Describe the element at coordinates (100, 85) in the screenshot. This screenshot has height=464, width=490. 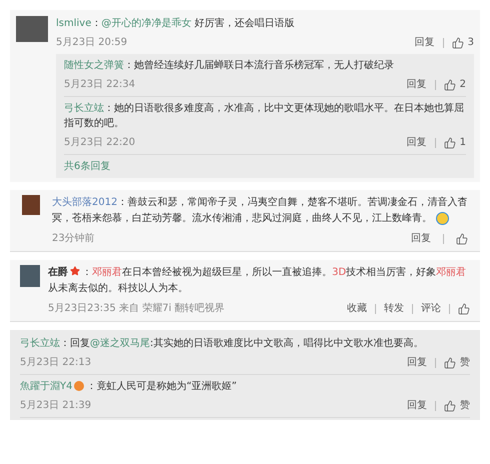
I see `timestamp: 5月23日 22:34` at that location.